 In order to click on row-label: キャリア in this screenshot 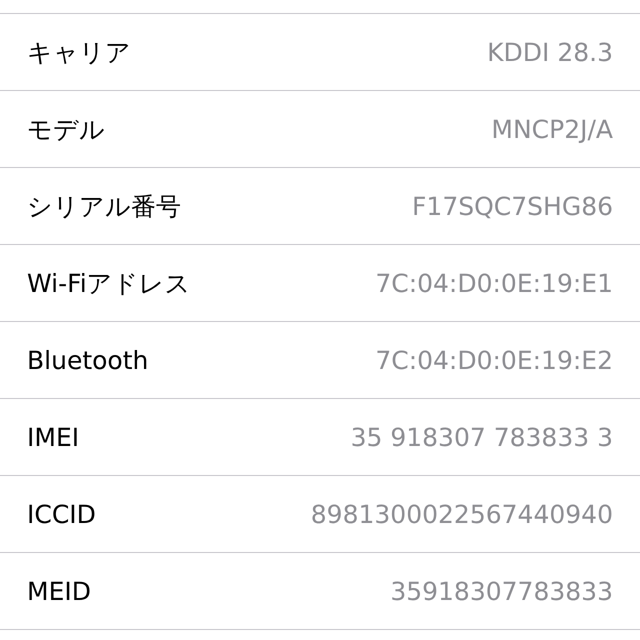, I will do `click(79, 52)`.